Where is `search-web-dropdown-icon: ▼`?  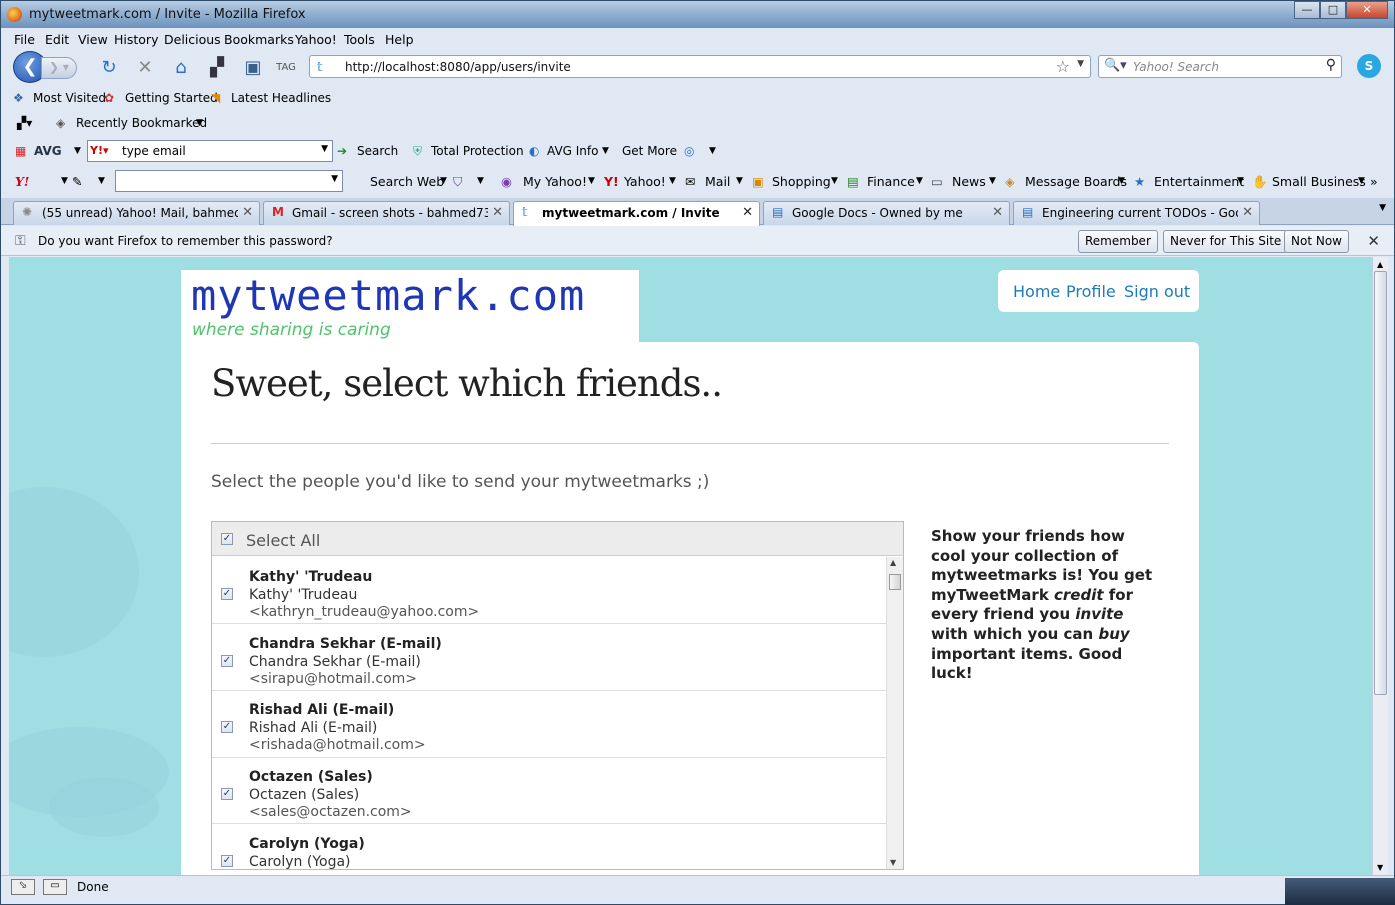 search-web-dropdown-icon: ▼ is located at coordinates (443, 181).